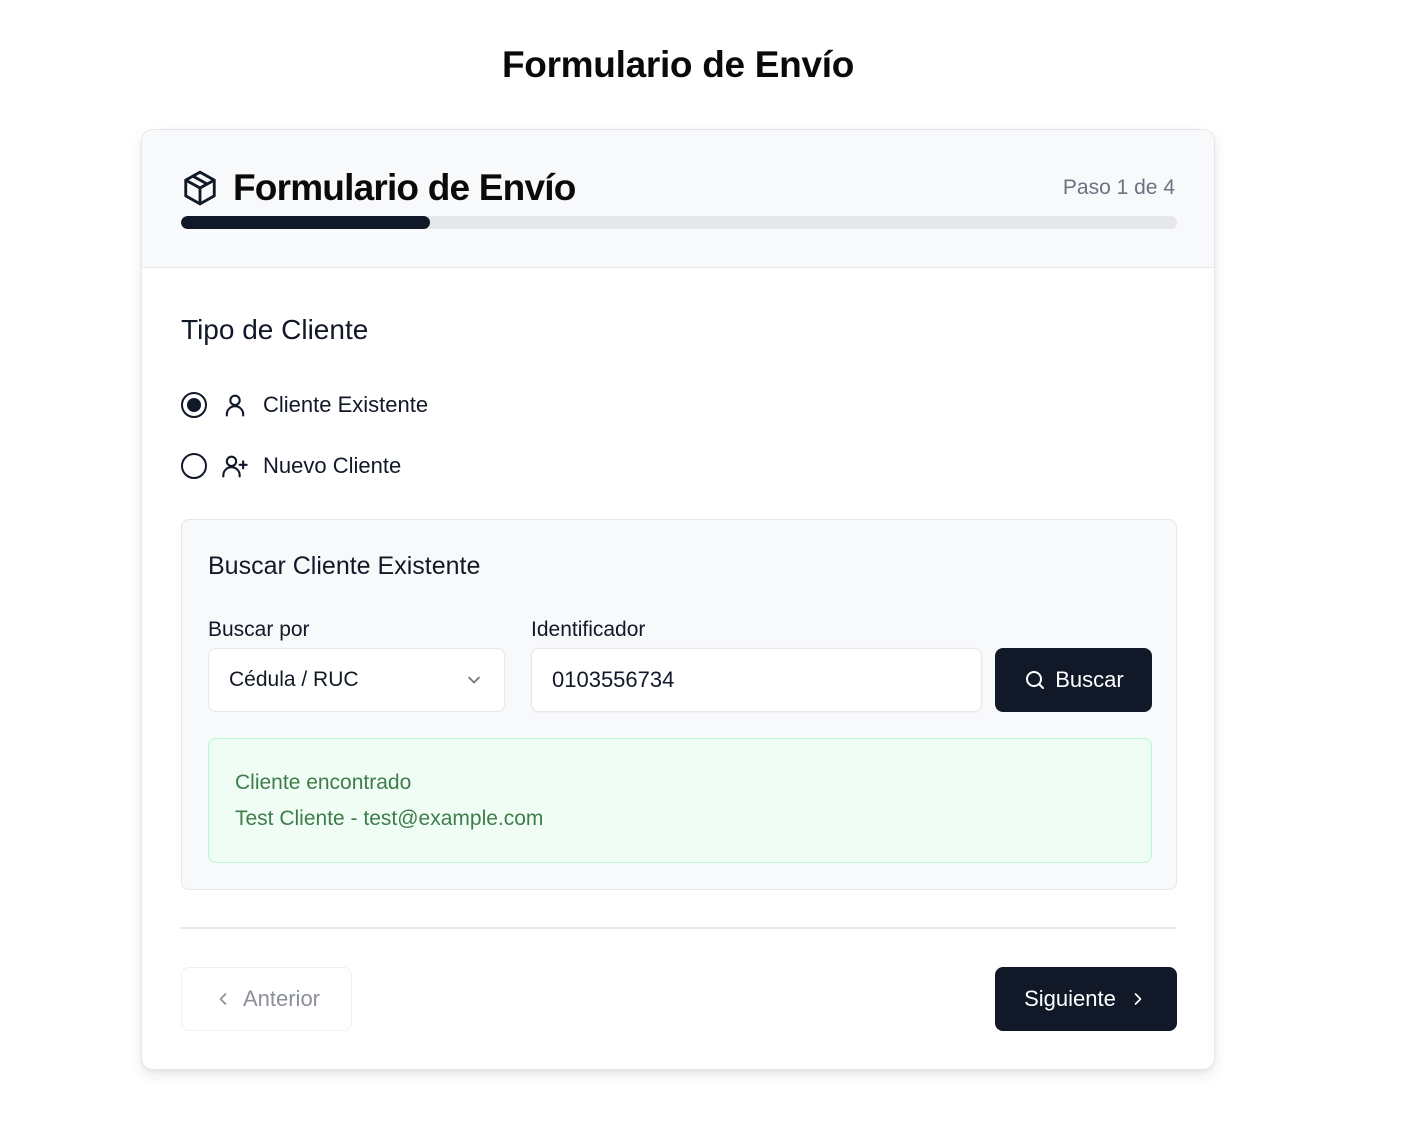 The width and height of the screenshot is (1420, 1132). What do you see at coordinates (1035, 680) in the screenshot?
I see `search-icon` at bounding box center [1035, 680].